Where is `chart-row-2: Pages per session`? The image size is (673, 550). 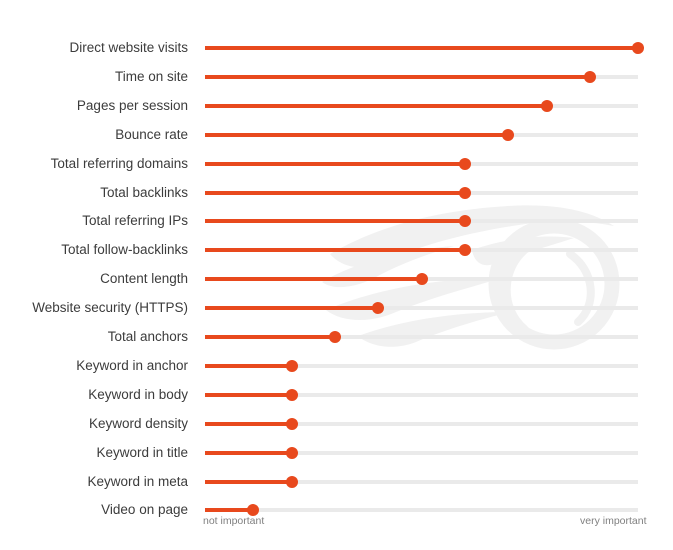 chart-row-2: Pages per session is located at coordinates (336, 112).